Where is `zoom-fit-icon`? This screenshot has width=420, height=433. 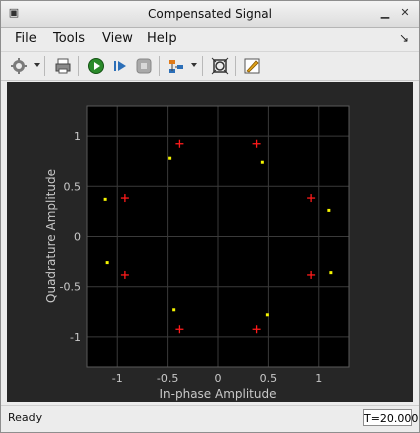 zoom-fit-icon is located at coordinates (220, 66).